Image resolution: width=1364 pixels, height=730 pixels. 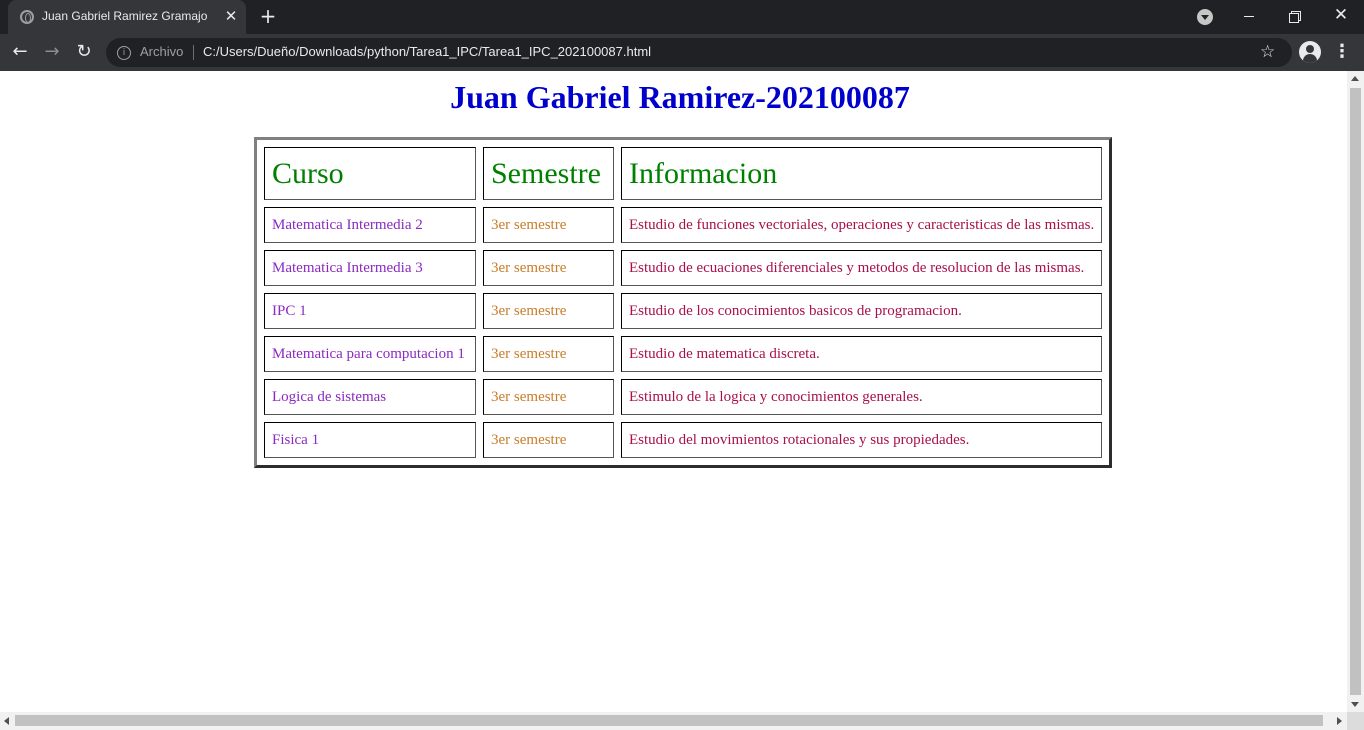 What do you see at coordinates (1355, 721) in the screenshot?
I see `scrollbar-corner` at bounding box center [1355, 721].